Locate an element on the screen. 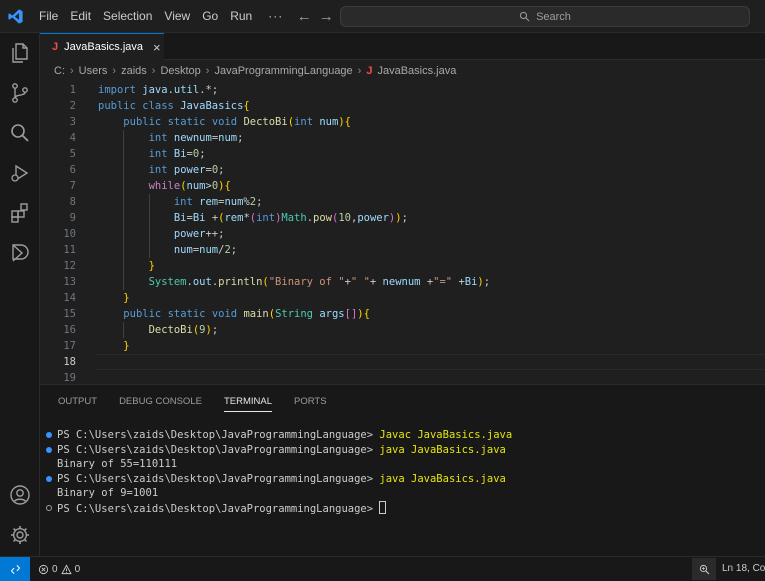  code-line: 4 int newnum=num; is located at coordinates (402, 138).